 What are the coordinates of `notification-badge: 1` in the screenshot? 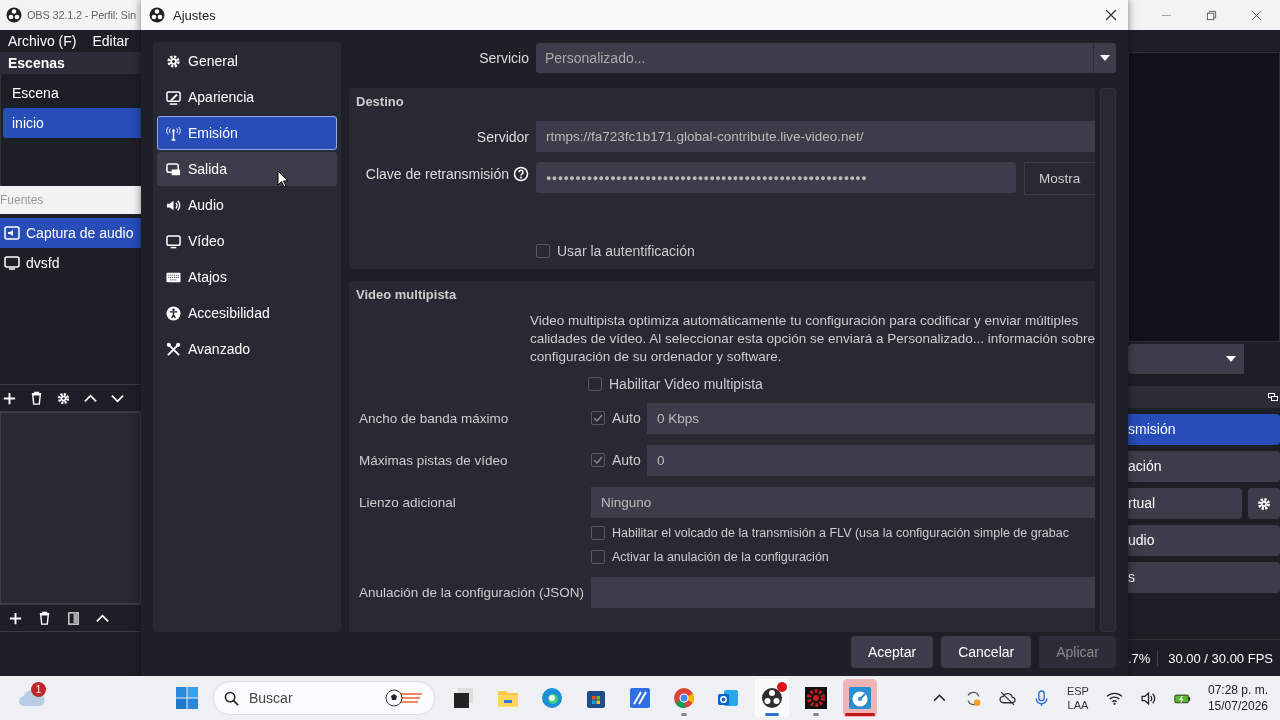 It's located at (38, 689).